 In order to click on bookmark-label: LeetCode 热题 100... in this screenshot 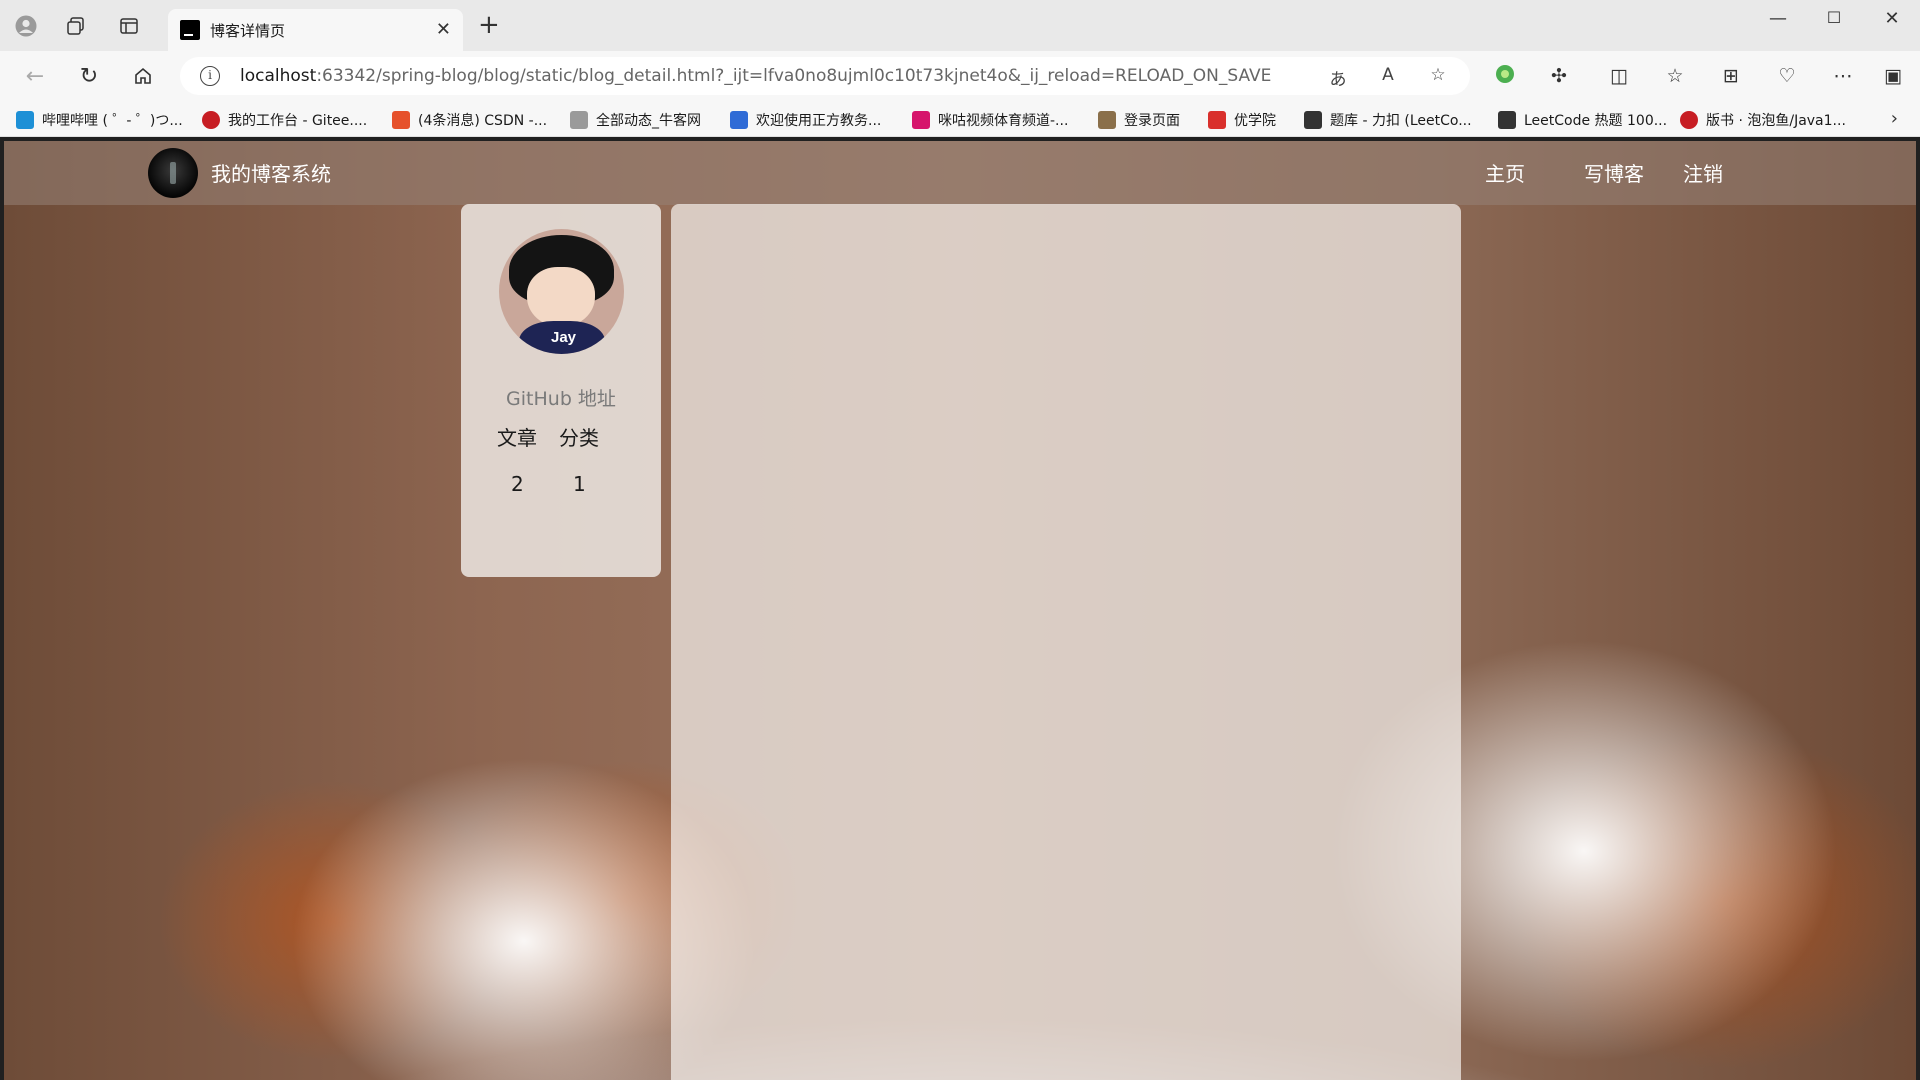, I will do `click(1596, 121)`.